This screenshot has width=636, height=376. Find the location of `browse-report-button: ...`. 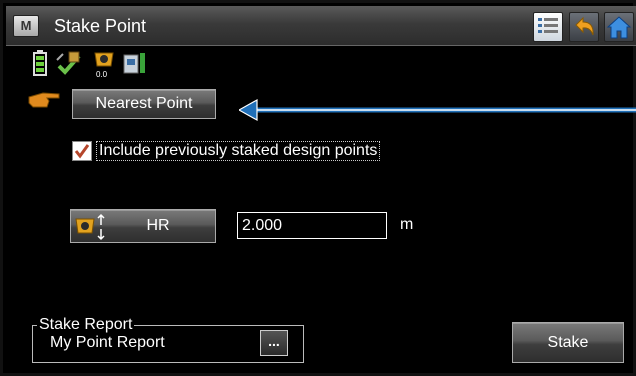

browse-report-button: ... is located at coordinates (274, 343).